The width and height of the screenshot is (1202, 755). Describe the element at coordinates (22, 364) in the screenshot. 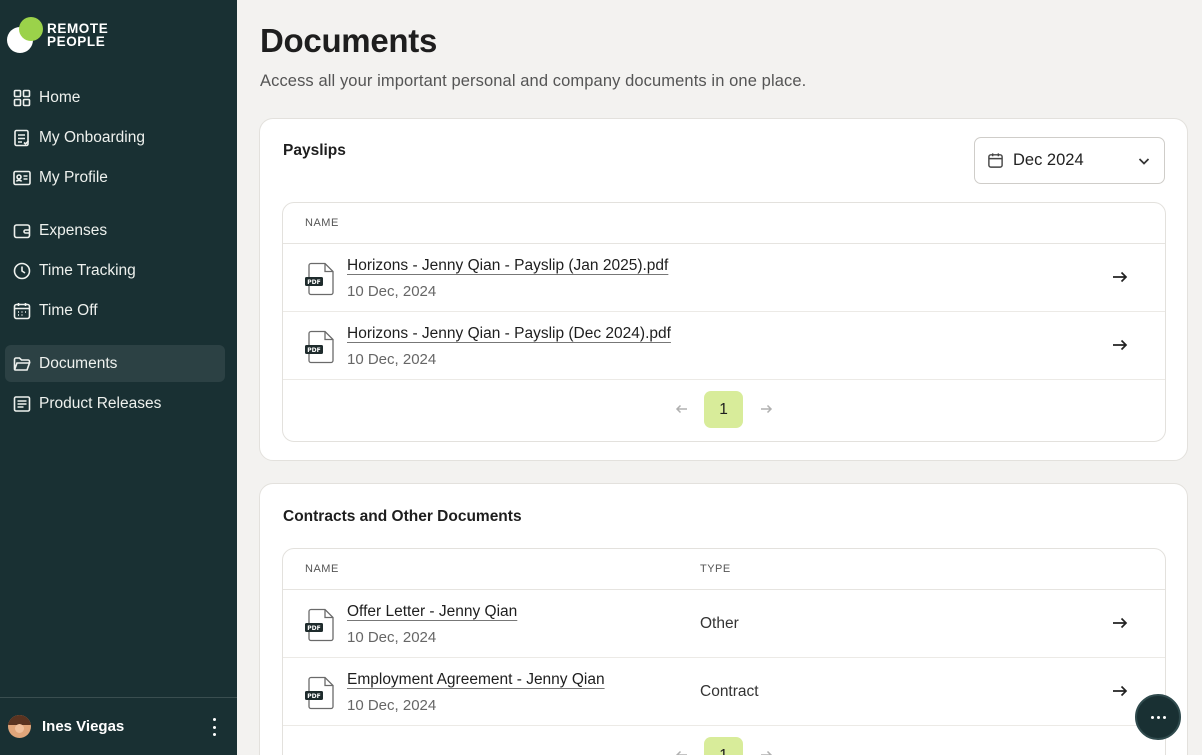

I see `folder-icon` at that location.